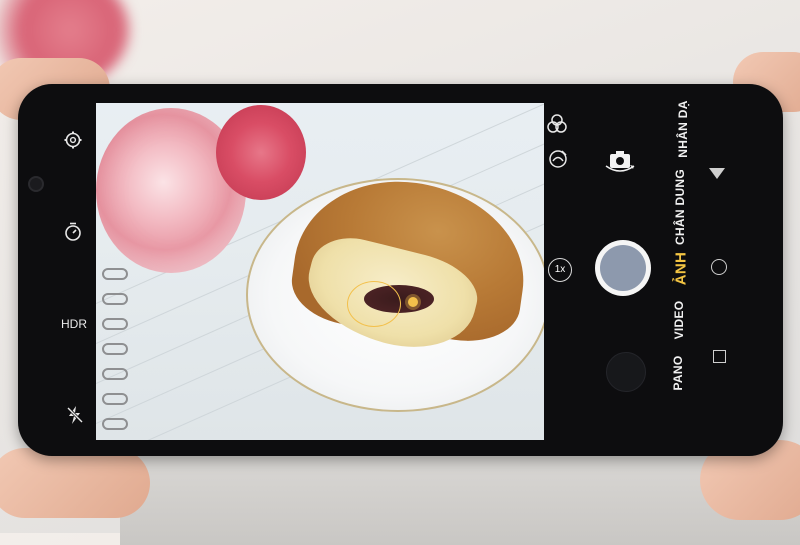 This screenshot has width=800, height=545. What do you see at coordinates (717, 173) in the screenshot?
I see `back-triangle-icon` at bounding box center [717, 173].